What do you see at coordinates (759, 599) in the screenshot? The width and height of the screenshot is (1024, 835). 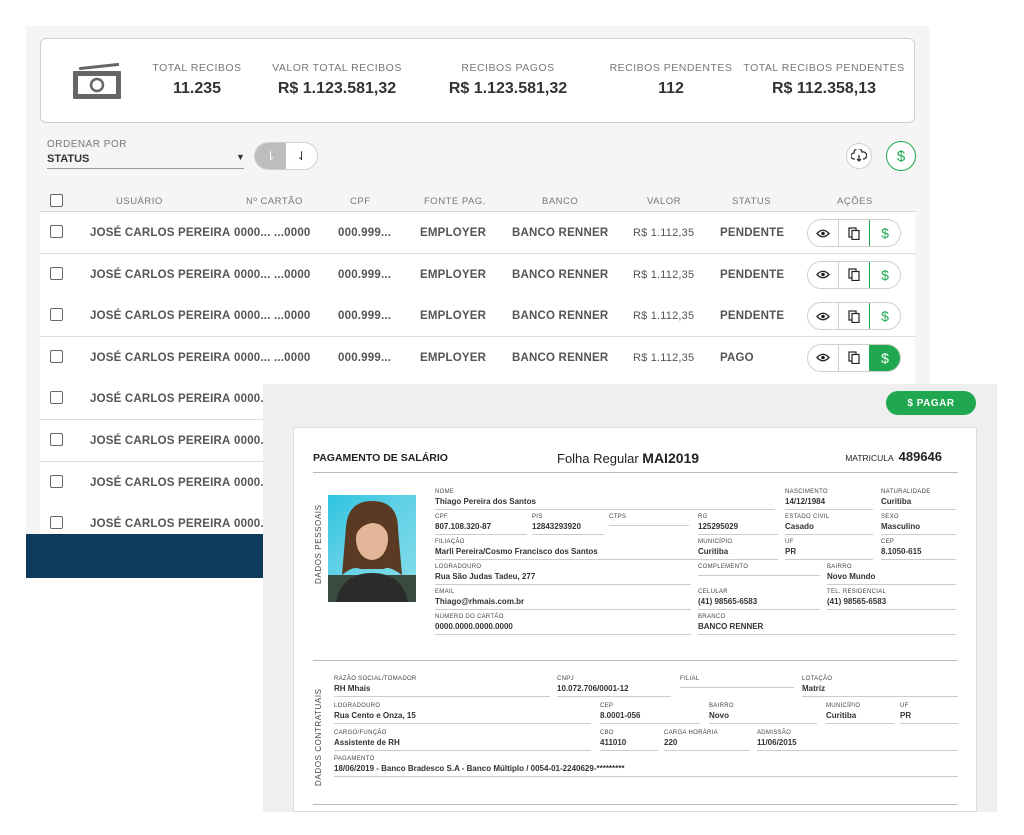 I see `field-celular: CELULAR (41) 98565-6583` at bounding box center [759, 599].